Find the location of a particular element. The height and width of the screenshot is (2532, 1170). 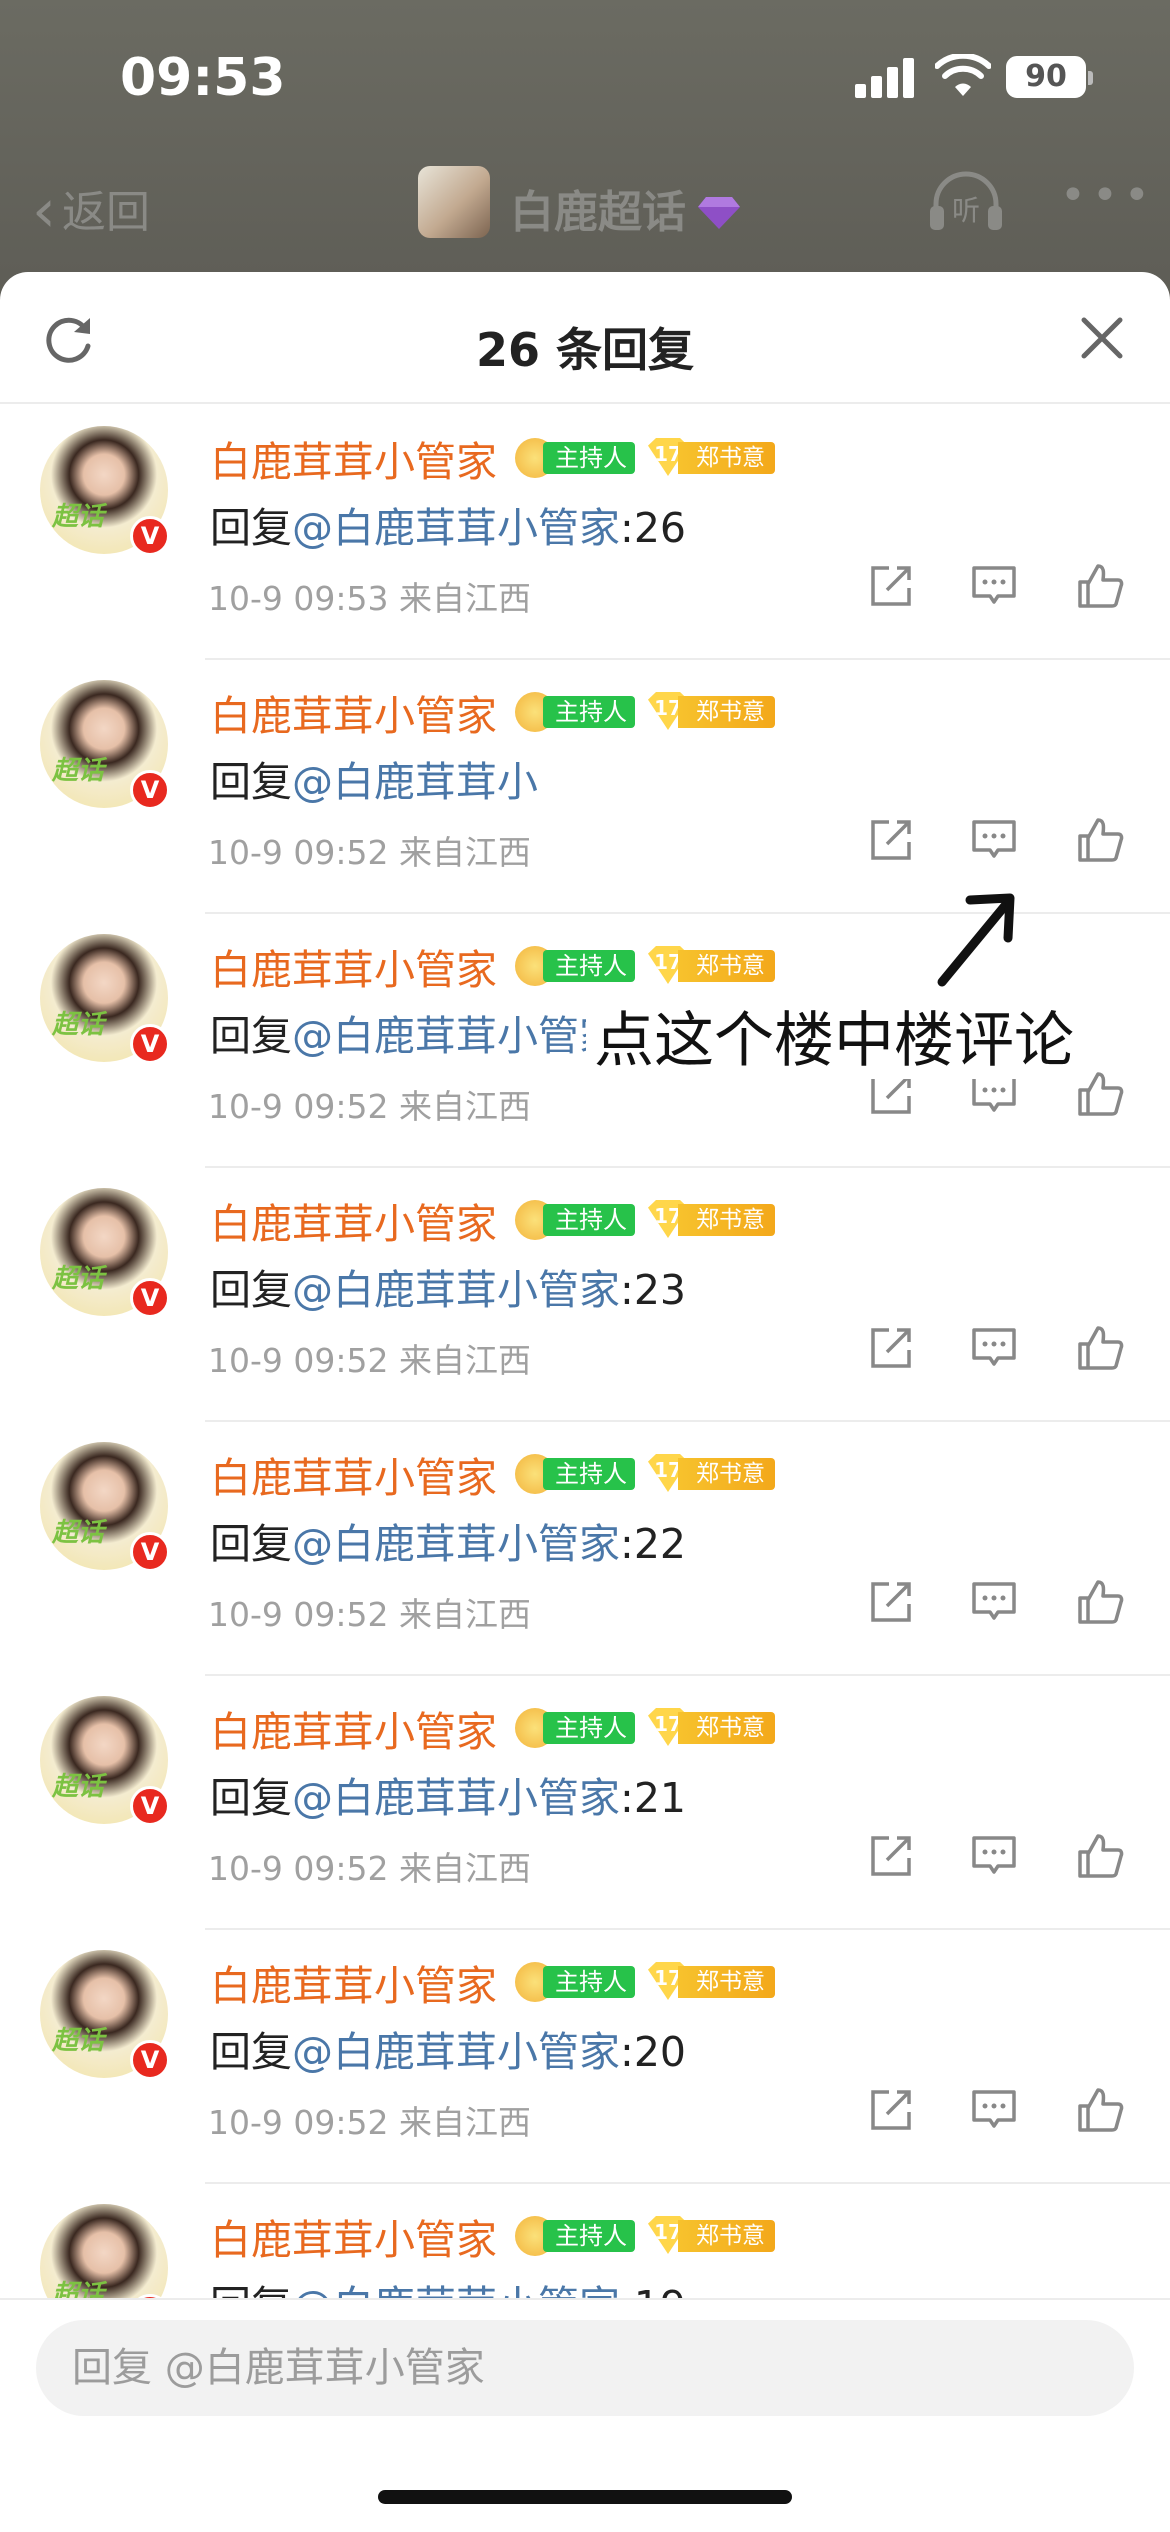

reply-input: 回复 @白鹿茸茸小管家 is located at coordinates (585, 2368).